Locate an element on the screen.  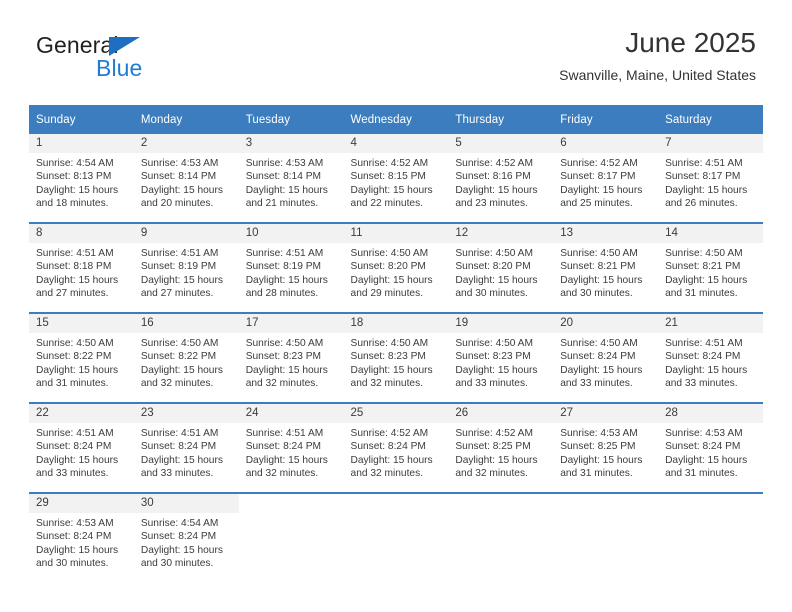
sunset-time: Sunset: 8:22 PM is located at coordinates (74, 357).